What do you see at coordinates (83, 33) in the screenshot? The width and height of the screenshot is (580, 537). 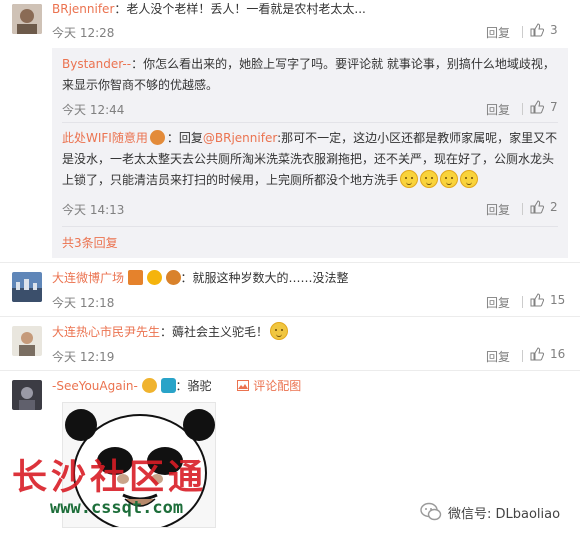 I see `timestamp: 今天 12:28` at bounding box center [83, 33].